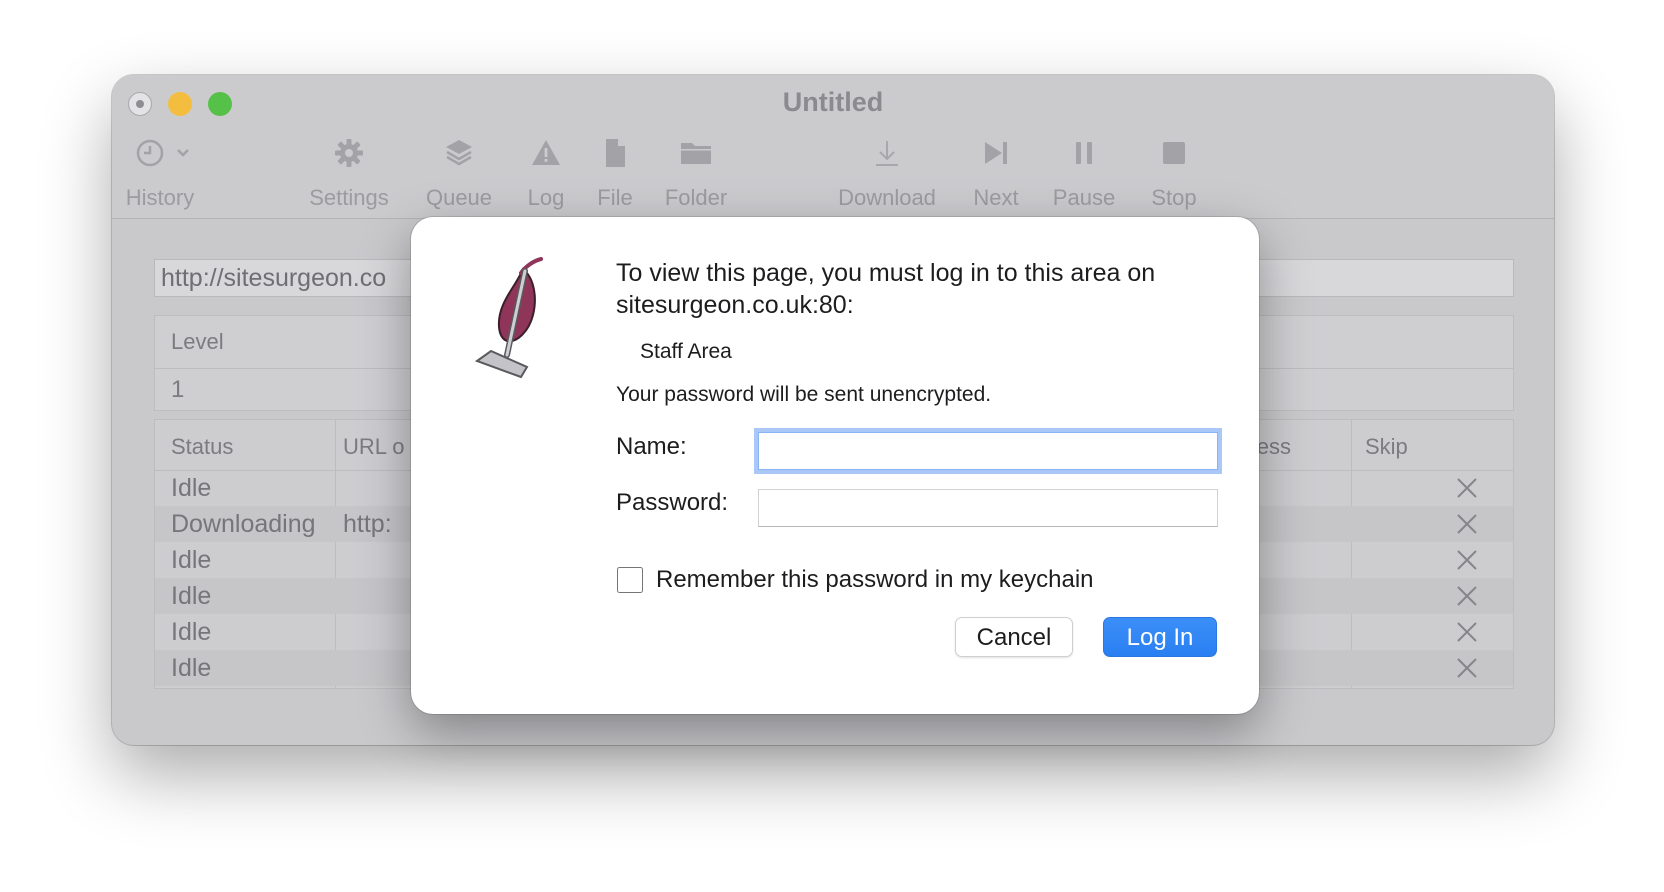 Image resolution: width=1664 pixels, height=892 pixels. I want to click on name-field, so click(988, 451).